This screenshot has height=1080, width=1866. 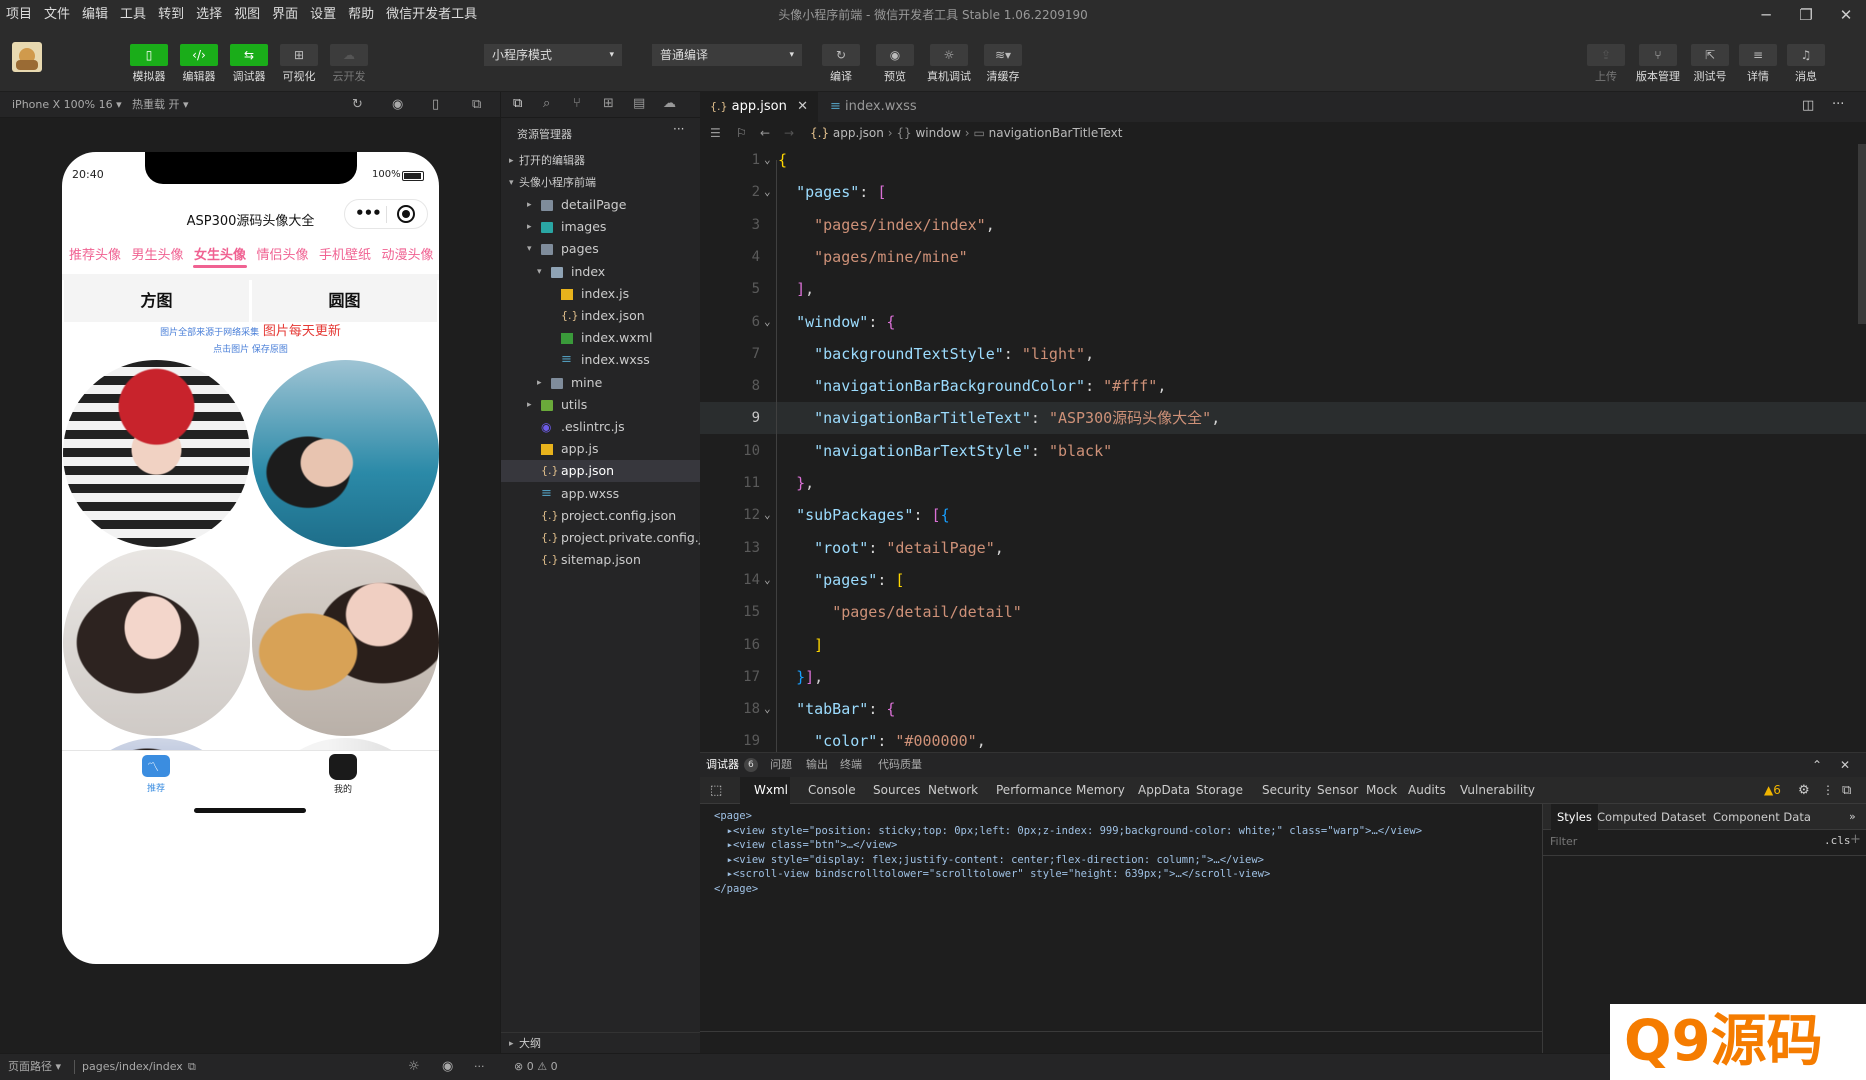 I want to click on category-tab: 手机壁纸, so click(x=345, y=253).